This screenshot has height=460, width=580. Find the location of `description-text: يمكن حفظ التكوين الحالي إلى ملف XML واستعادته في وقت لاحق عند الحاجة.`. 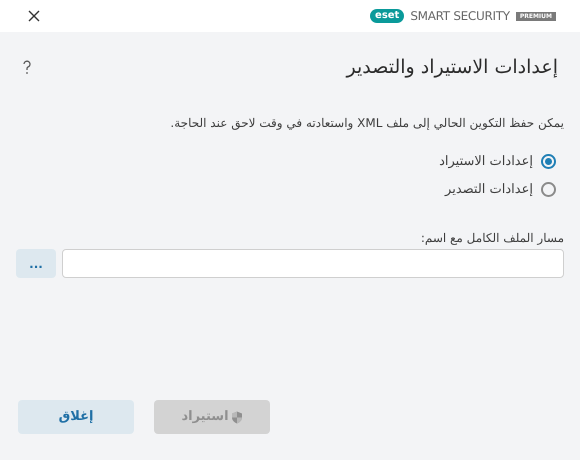

description-text: يمكن حفظ التكوين الحالي إلى ملف XML واستعادته في وقت لاحق عند الحاجة. is located at coordinates (366, 123).